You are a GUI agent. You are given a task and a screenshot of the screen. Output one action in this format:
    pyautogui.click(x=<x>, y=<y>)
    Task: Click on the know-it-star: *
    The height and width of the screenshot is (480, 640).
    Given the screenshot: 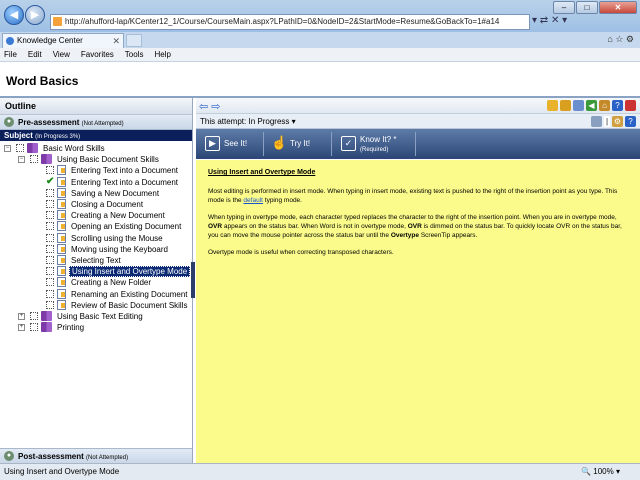 What is the action you would take?
    pyautogui.click(x=395, y=139)
    